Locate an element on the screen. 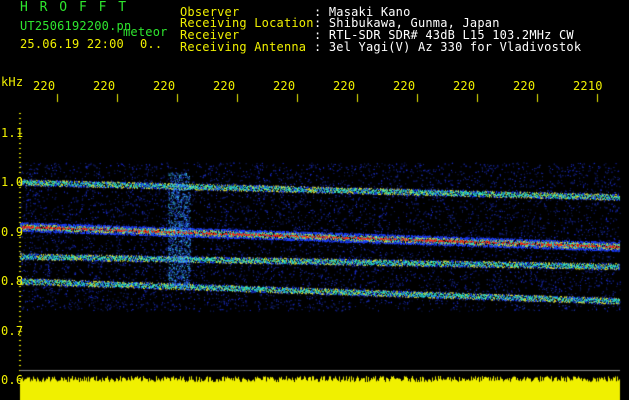 Image resolution: width=629 pixels, height=400 pixels. antenna-value: : 3el Yagi(V) Az 330 for Vladivostok is located at coordinates (448, 47).